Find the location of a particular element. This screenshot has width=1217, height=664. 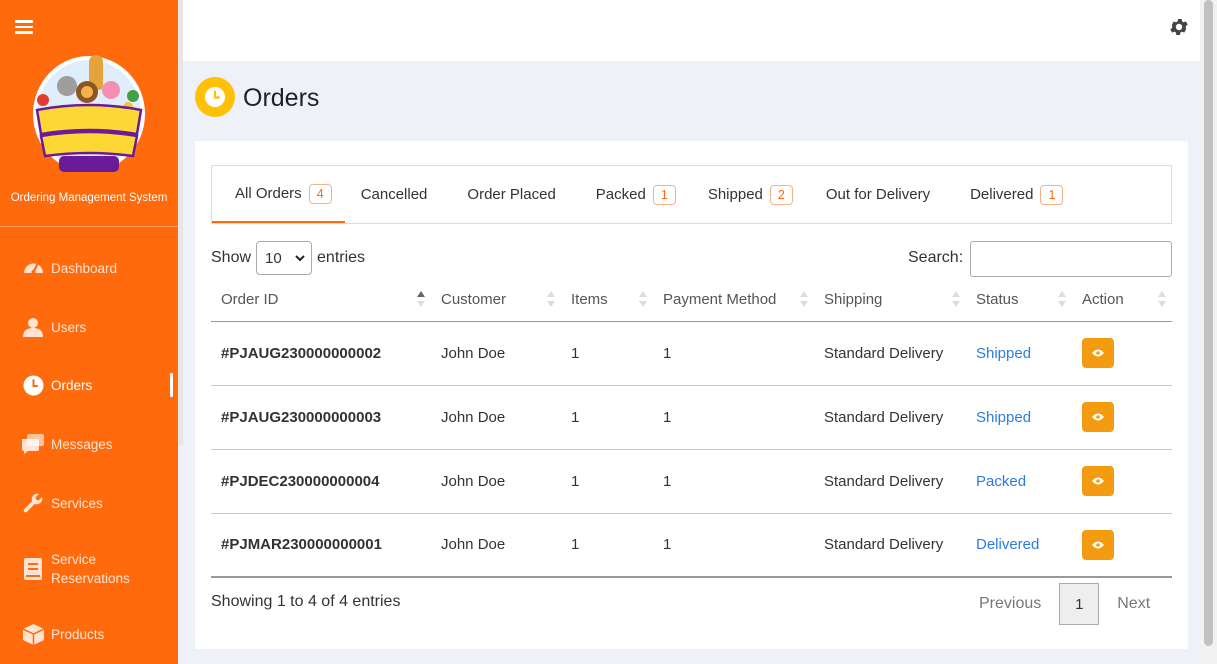

sidebar-item-orders: Orders is located at coordinates (89, 385).